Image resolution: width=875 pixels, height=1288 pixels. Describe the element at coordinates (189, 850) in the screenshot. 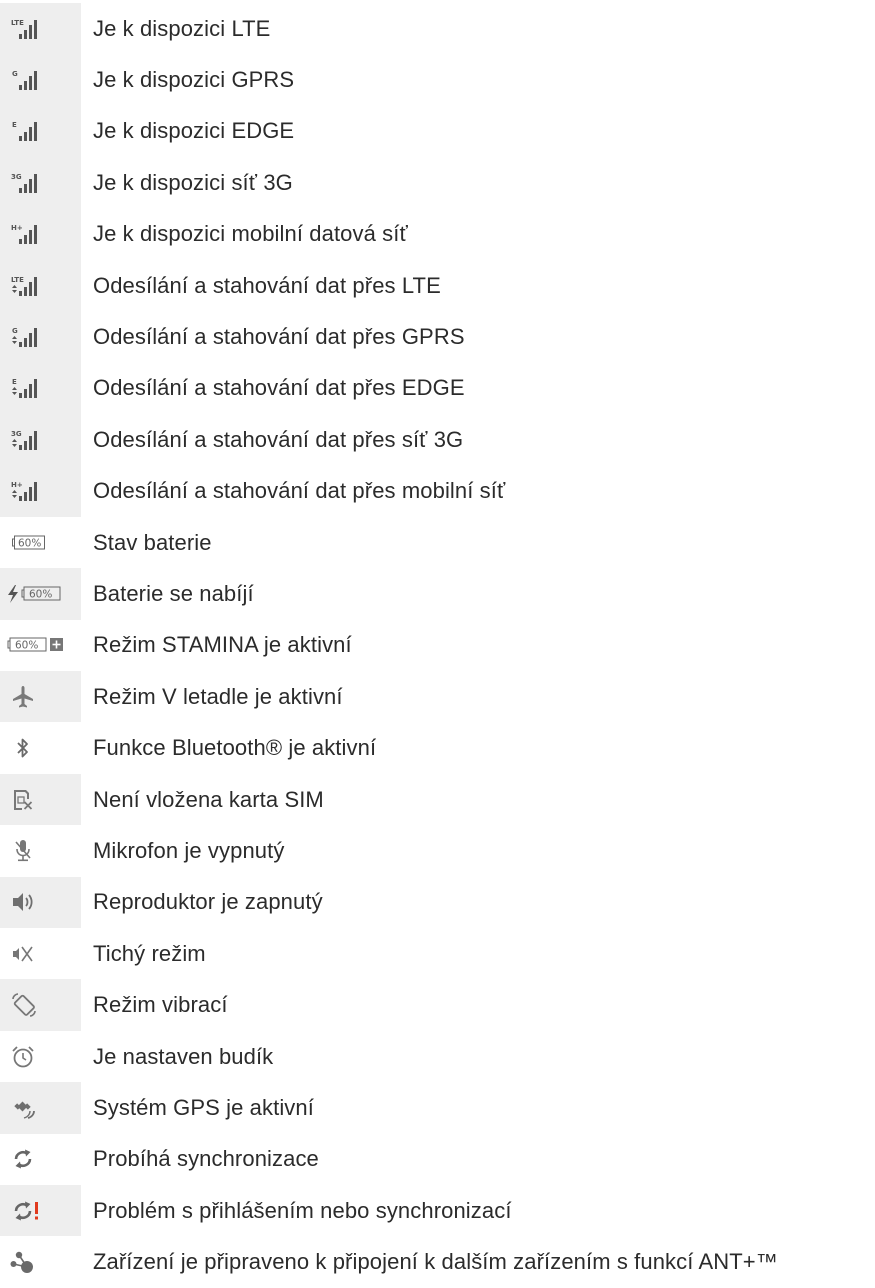

I see `item-label: Mikrofon je vypnutý` at that location.